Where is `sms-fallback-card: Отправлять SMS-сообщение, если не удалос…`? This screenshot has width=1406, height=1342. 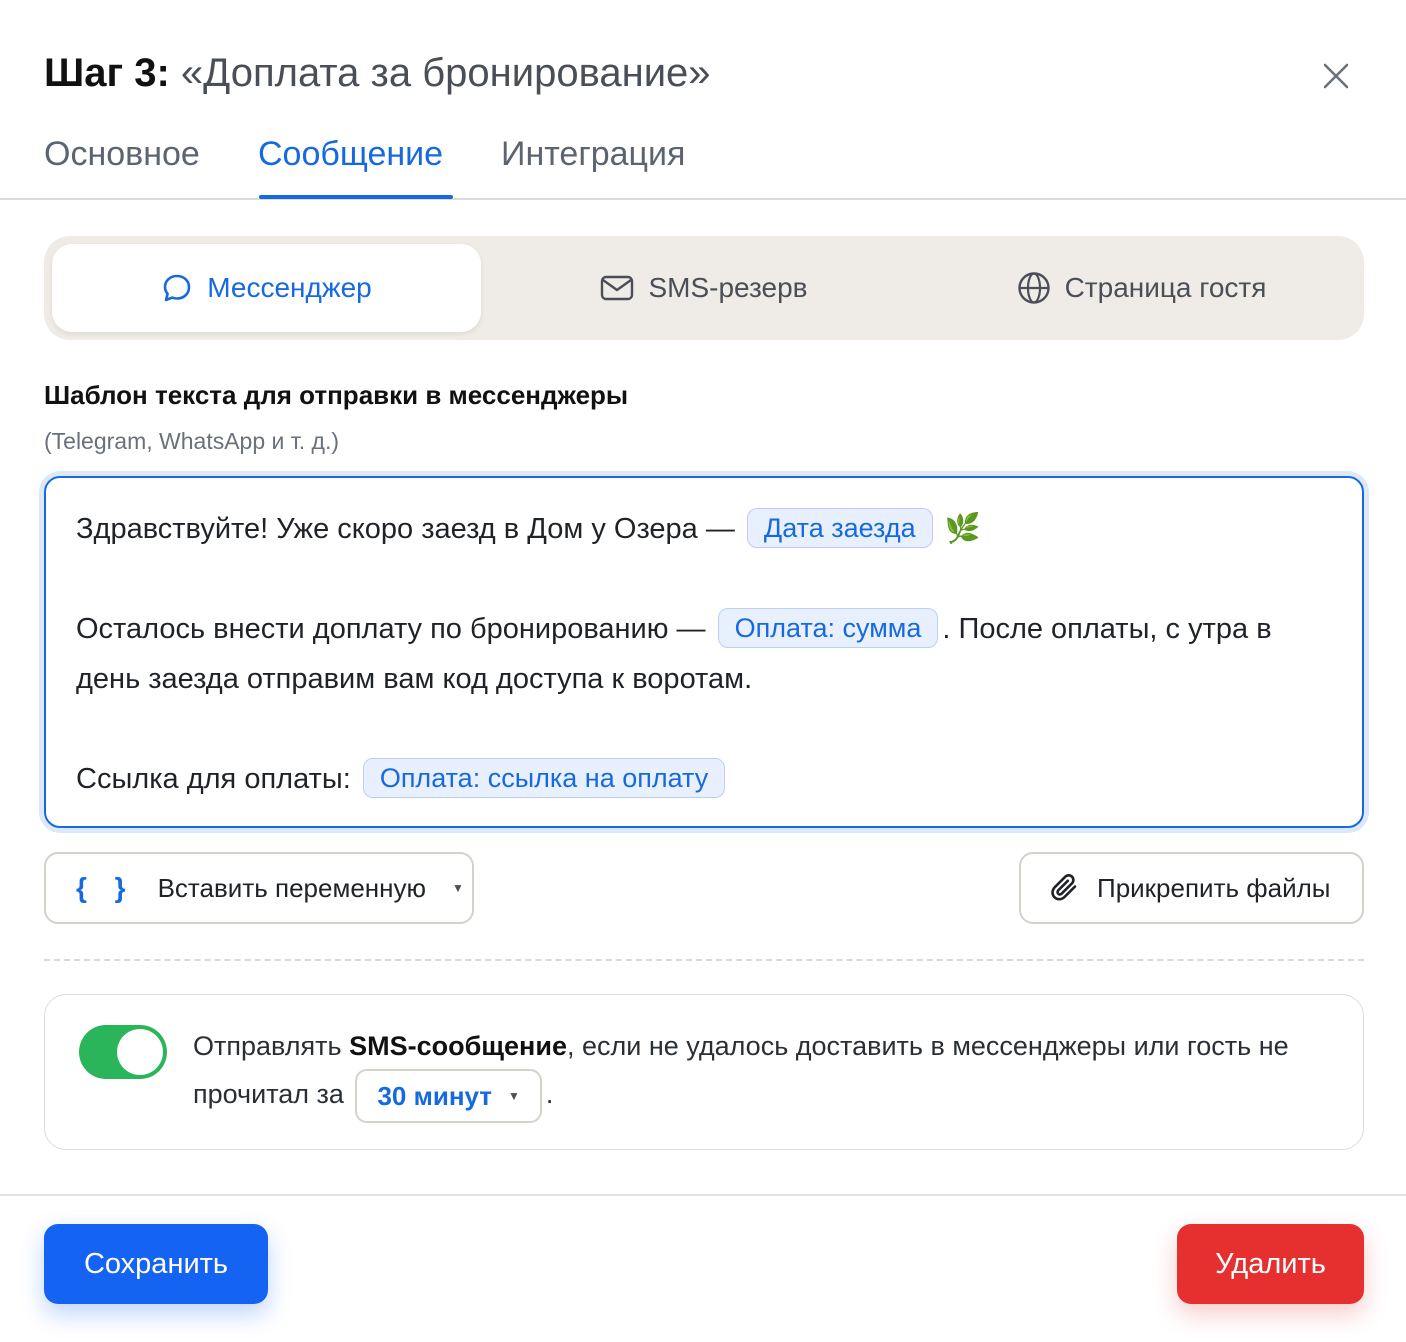
sms-fallback-card: Отправлять SMS-сообщение, если не удалос… is located at coordinates (704, 1072).